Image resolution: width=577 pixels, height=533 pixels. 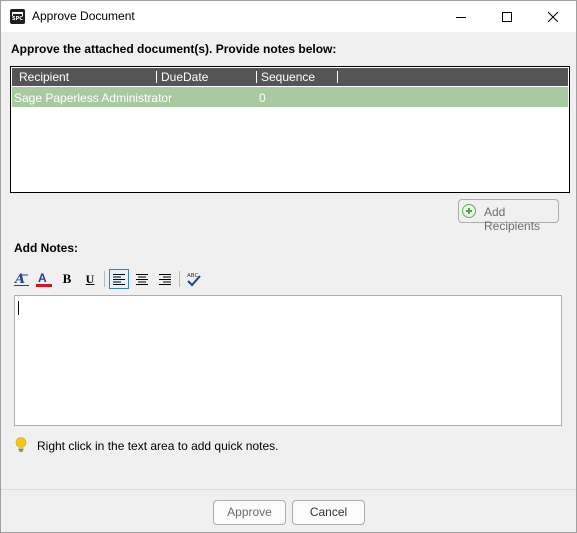 I want to click on title-bar: SPC Approve Document, so click(x=288, y=16).